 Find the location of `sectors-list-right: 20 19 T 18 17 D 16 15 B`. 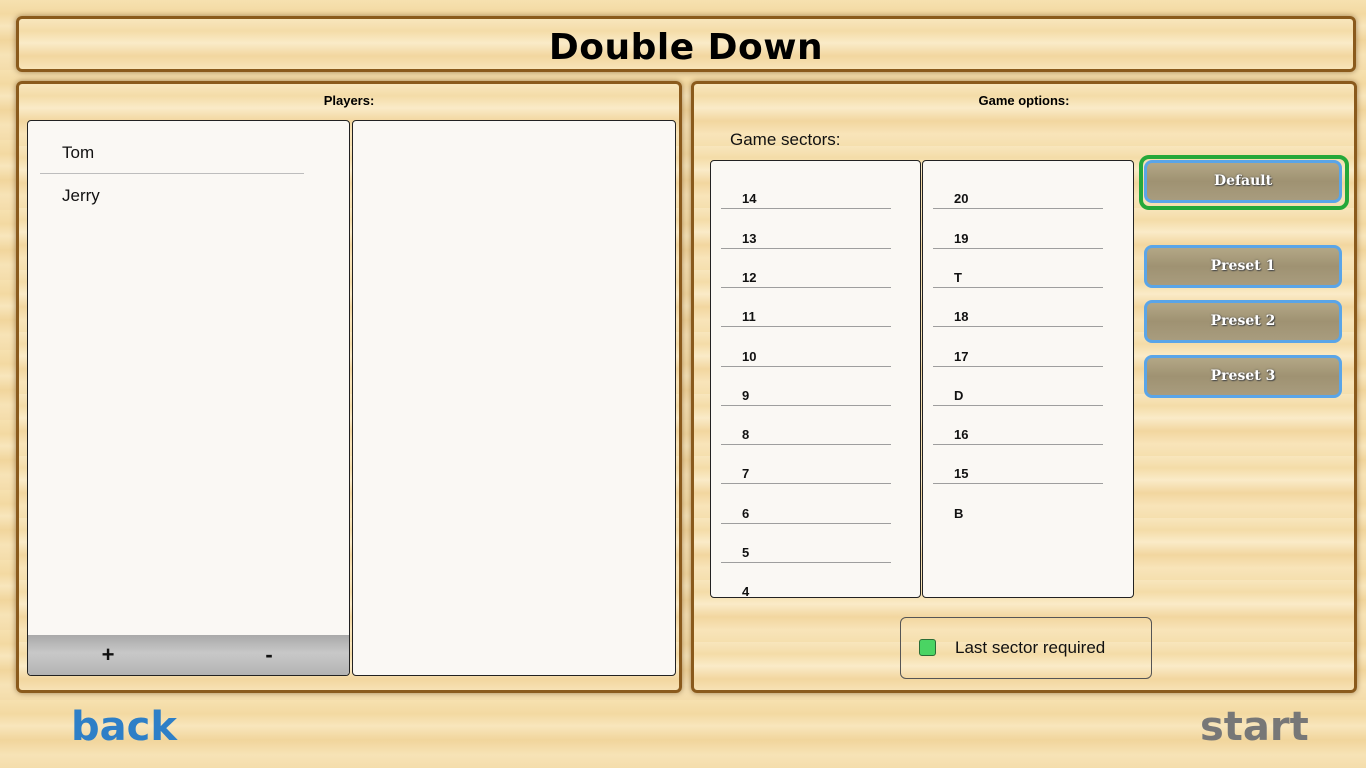

sectors-list-right: 20 19 T 18 17 D 16 15 B is located at coordinates (1028, 379).